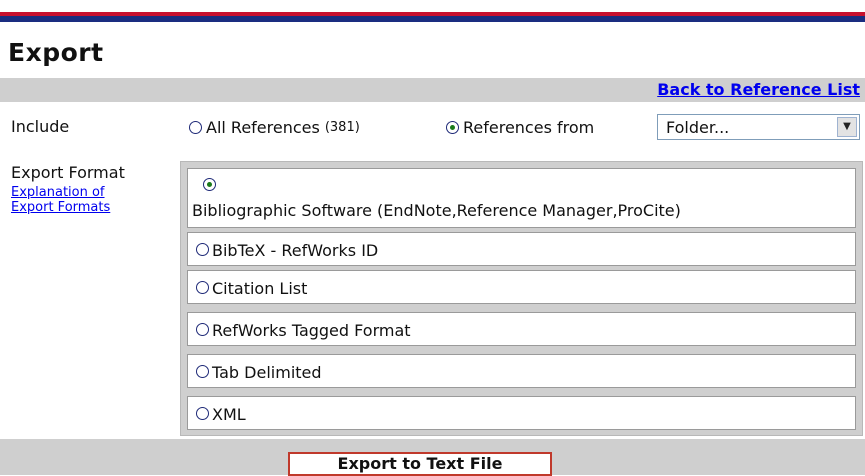 The width and height of the screenshot is (865, 476). What do you see at coordinates (521, 371) in the screenshot?
I see `format-option-tab-delimited: Tab Delimited` at bounding box center [521, 371].